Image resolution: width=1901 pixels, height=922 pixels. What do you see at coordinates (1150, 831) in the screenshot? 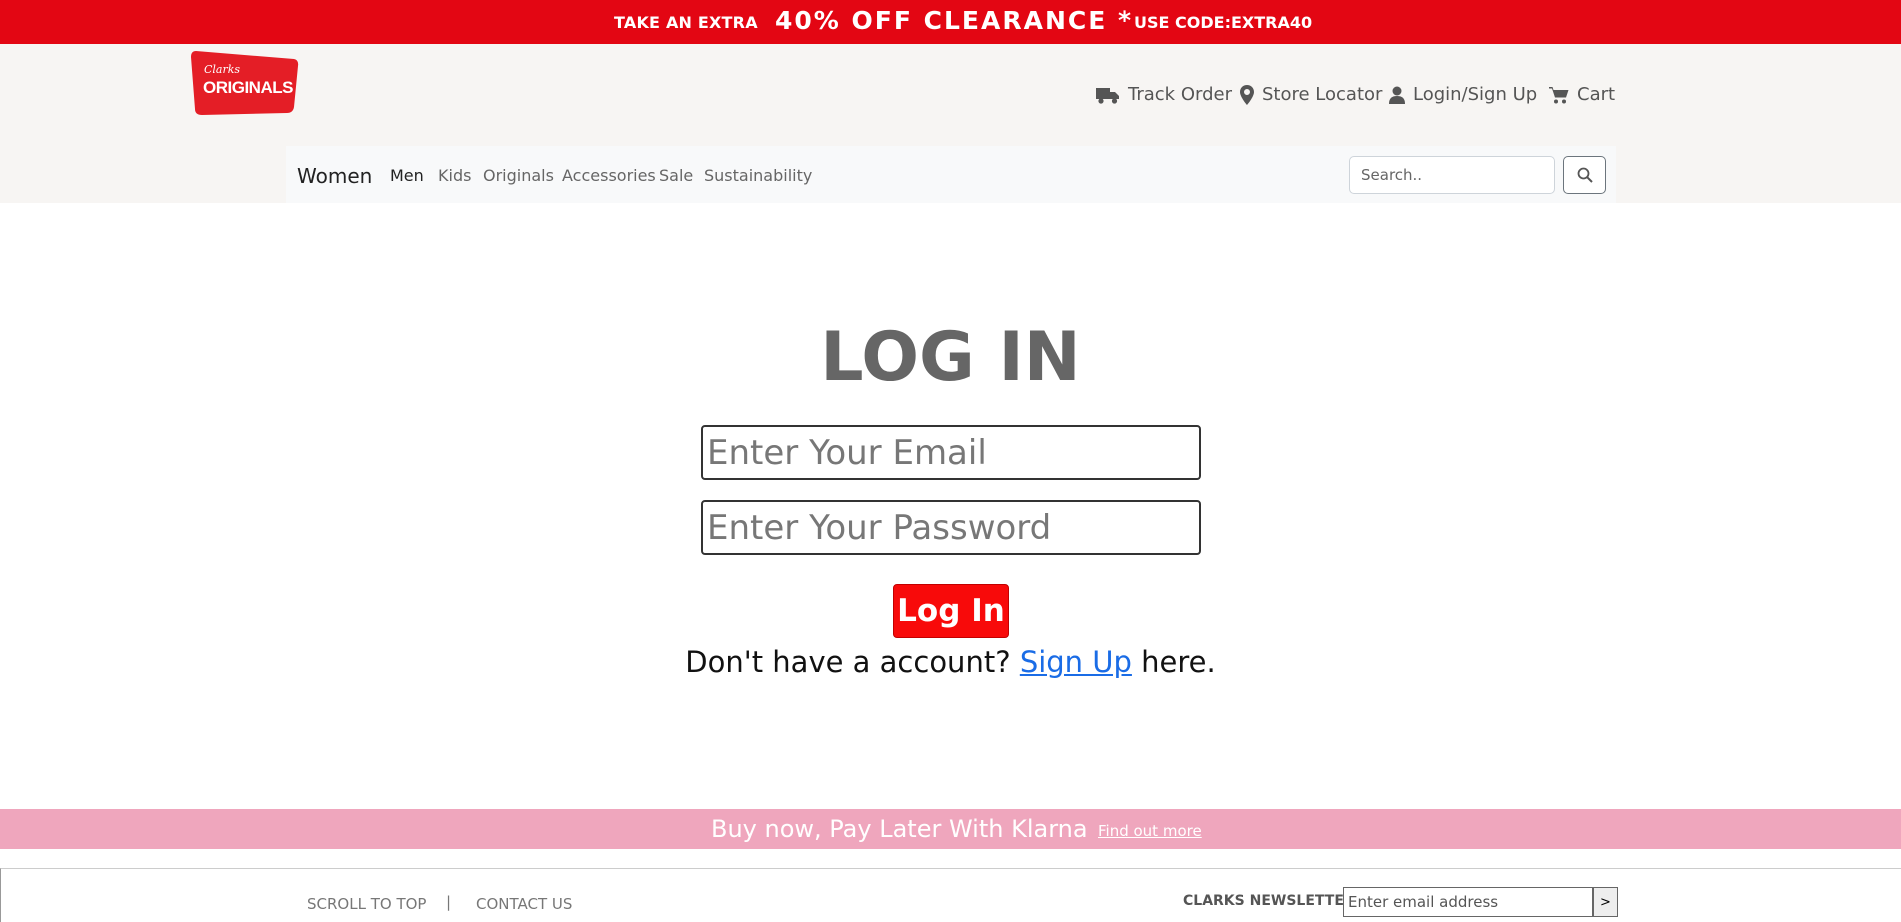
I see `klarna-find-out-more-link: Find out more` at bounding box center [1150, 831].